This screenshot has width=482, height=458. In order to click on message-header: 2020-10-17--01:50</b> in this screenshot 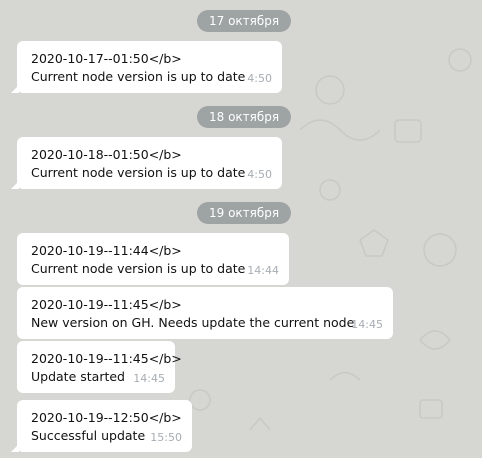, I will do `click(106, 58)`.